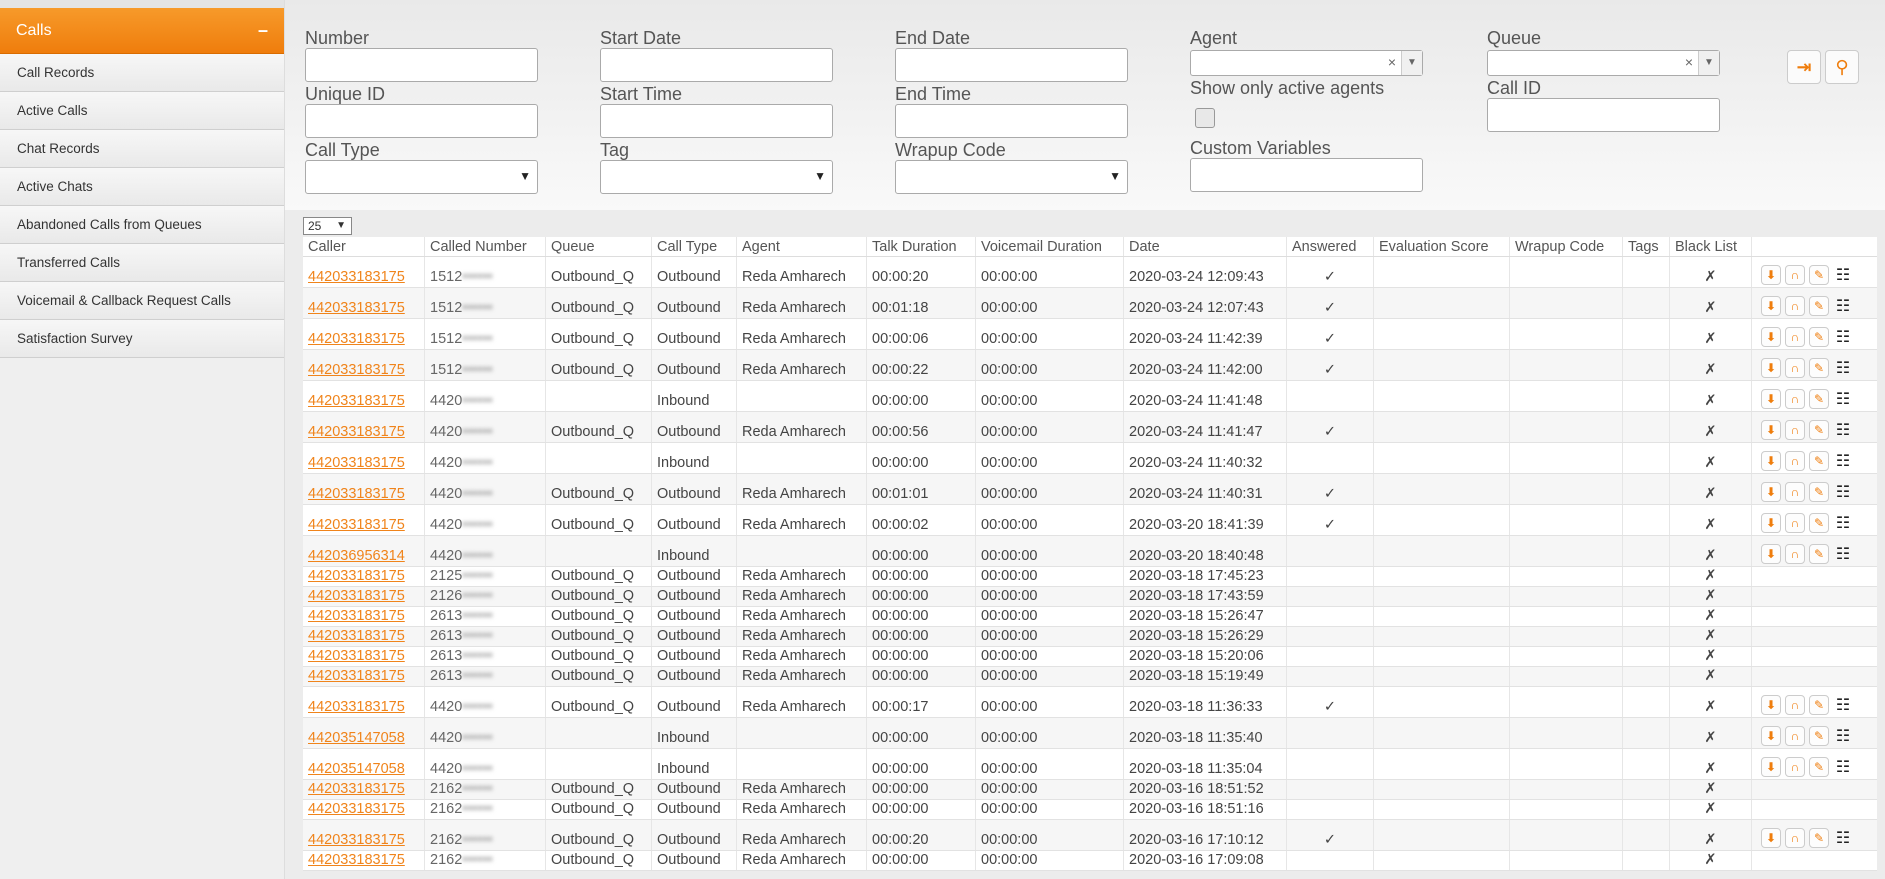 Image resolution: width=1885 pixels, height=879 pixels. I want to click on column-header: Call Type, so click(694, 246).